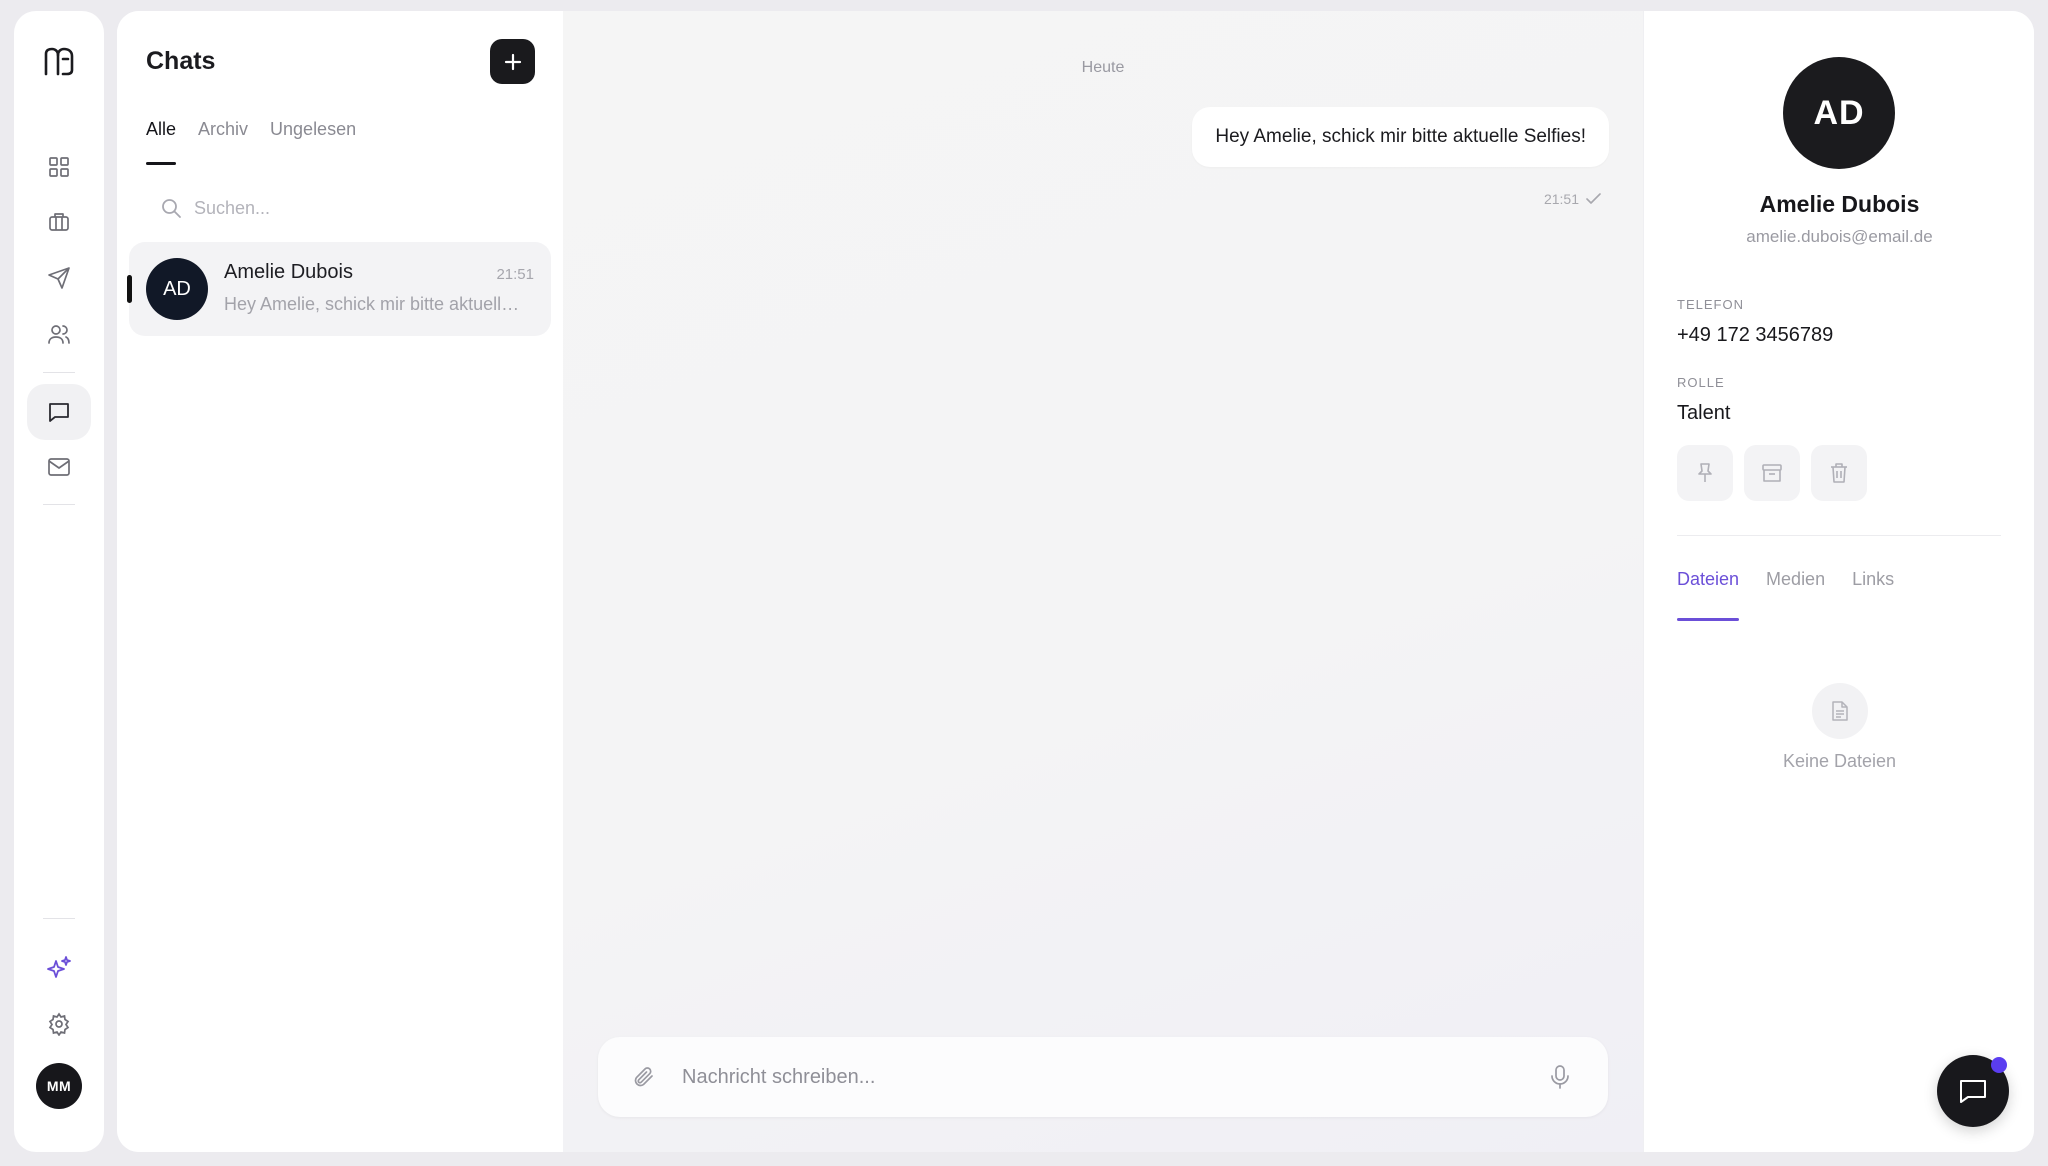 The image size is (2048, 1166). What do you see at coordinates (251, 141) in the screenshot?
I see `chat-filter-tabs: Alle Archiv Ungelesen` at bounding box center [251, 141].